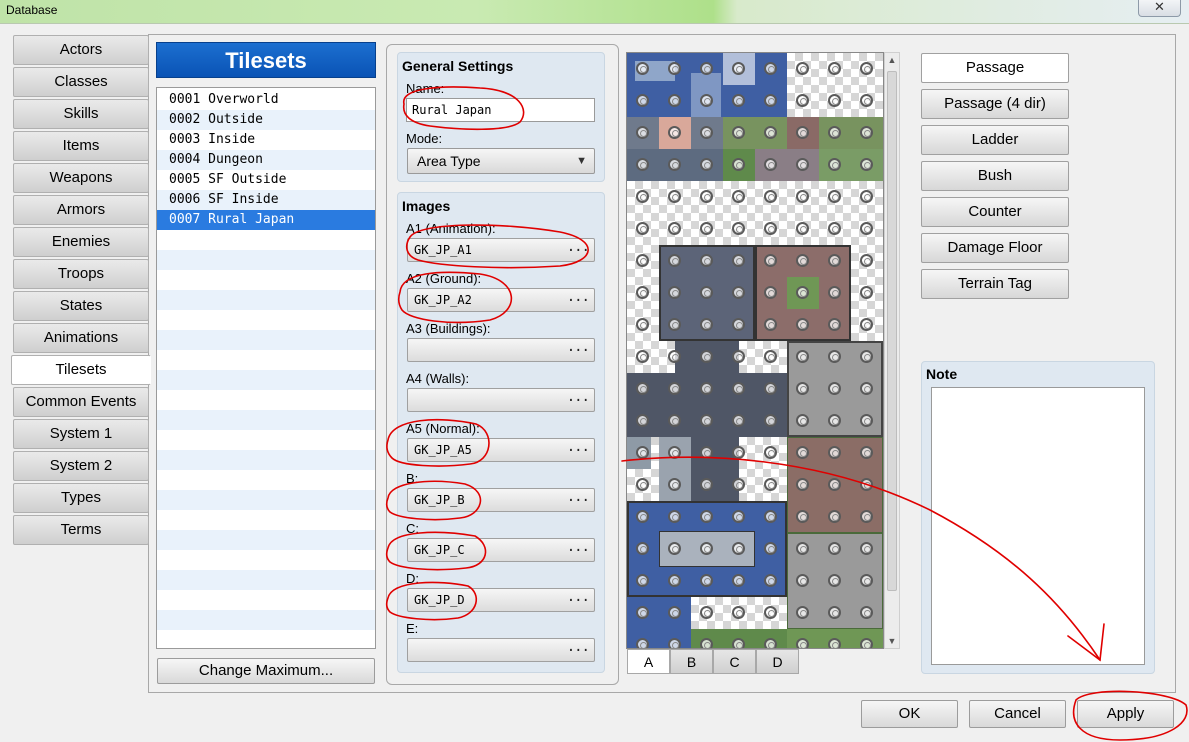  I want to click on name-input: Rural Japan, so click(500, 110).